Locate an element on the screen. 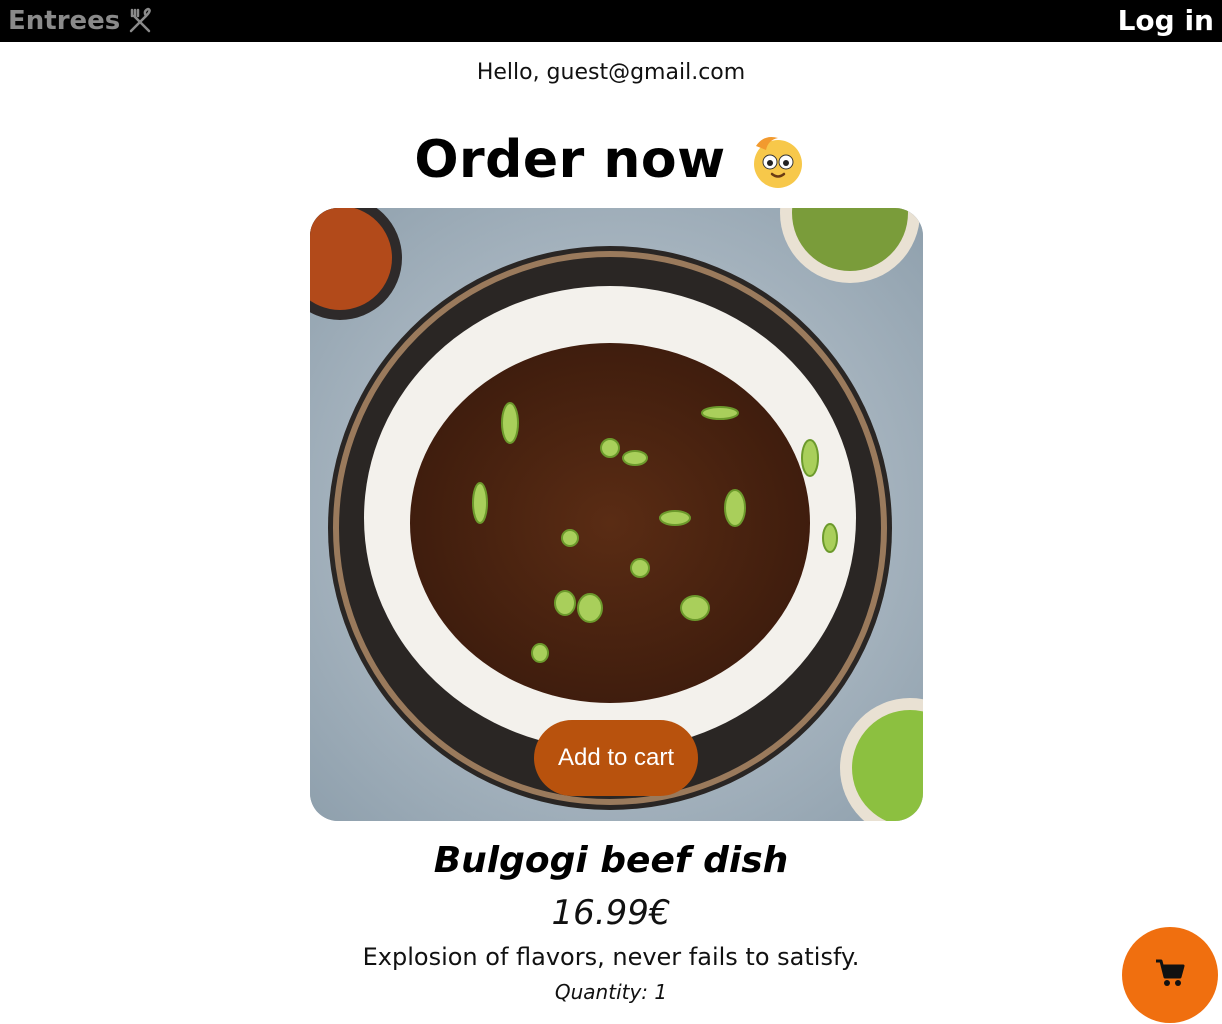  product-quantity: Quantity: 1 is located at coordinates (611, 992).